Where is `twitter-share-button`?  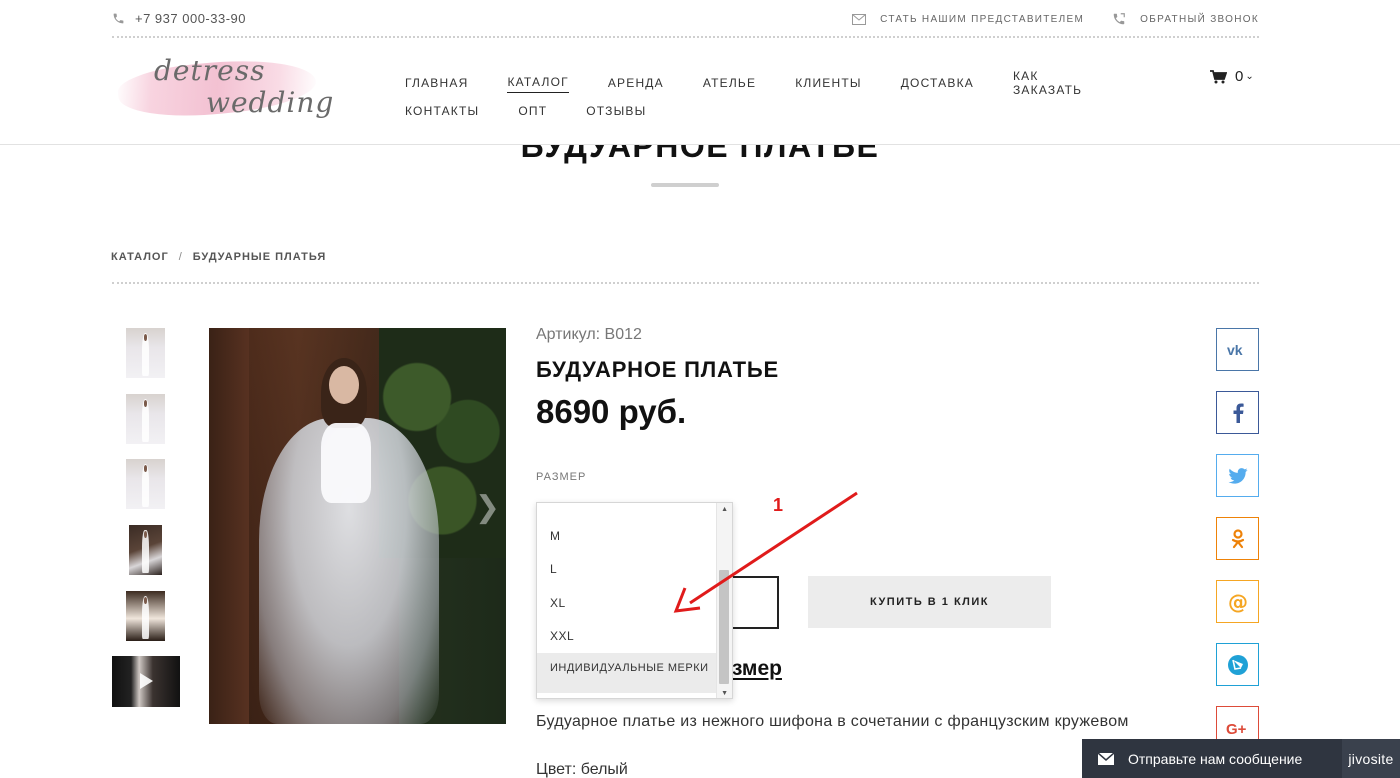
twitter-share-button is located at coordinates (1237, 475).